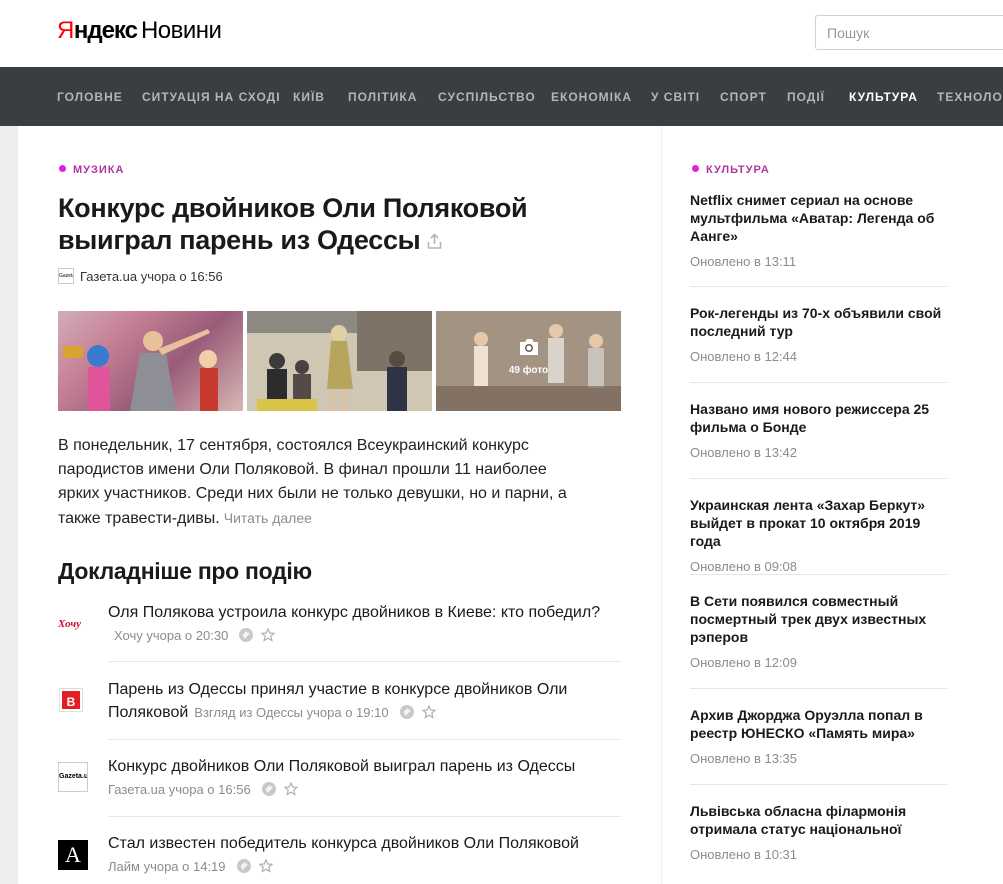  I want to click on share-icon, so click(434, 241).